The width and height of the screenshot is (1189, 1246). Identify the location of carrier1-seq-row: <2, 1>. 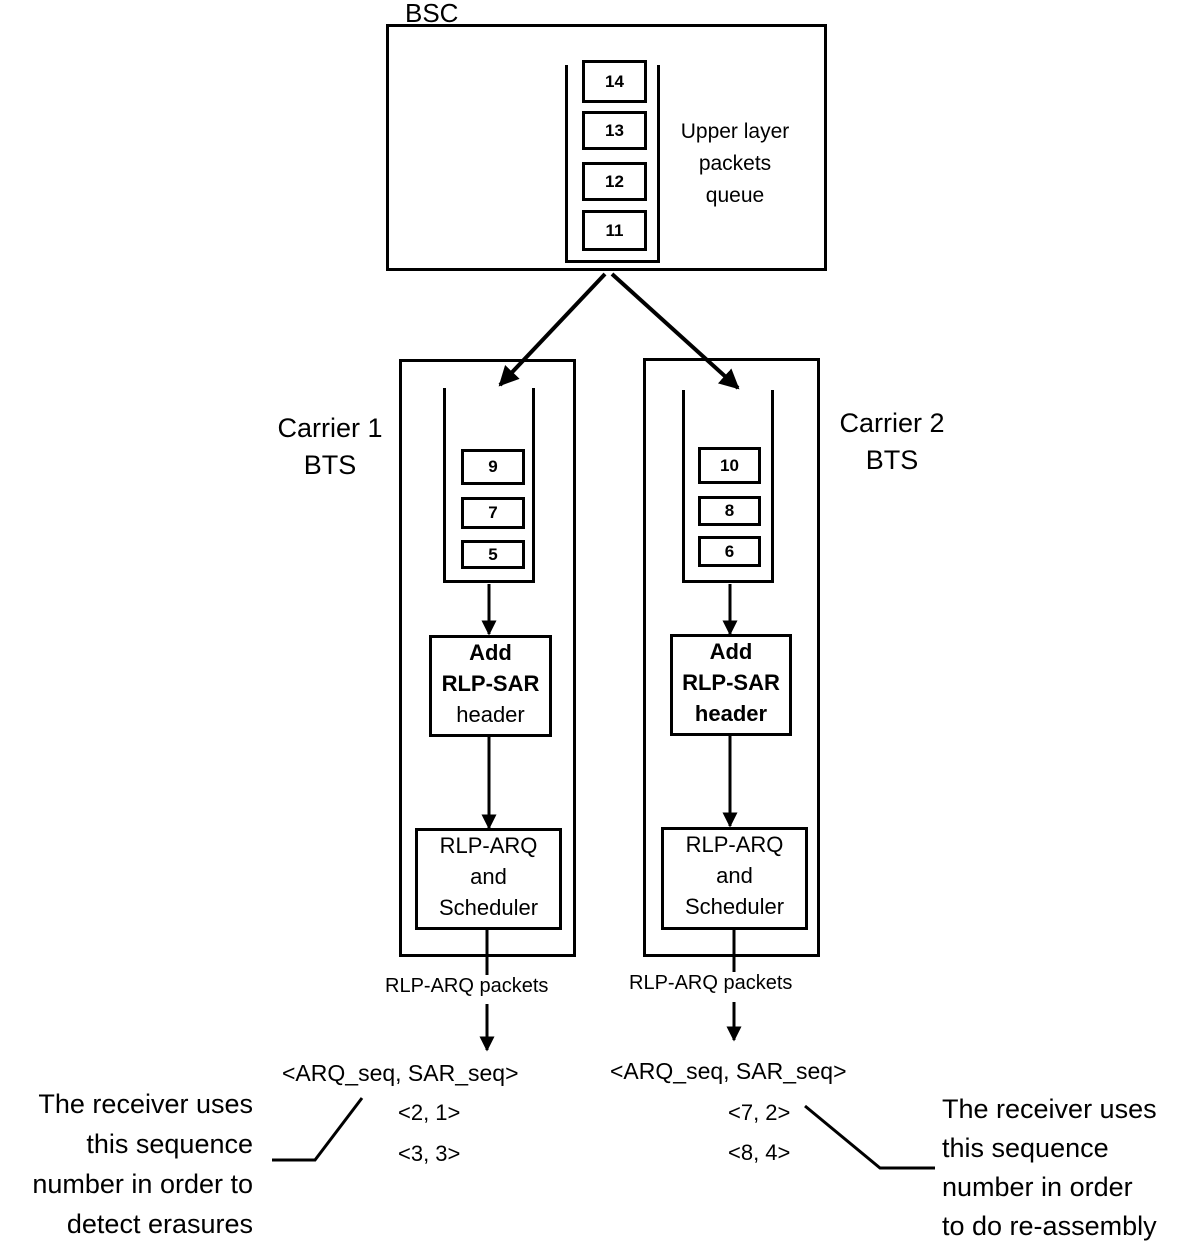
(429, 1112).